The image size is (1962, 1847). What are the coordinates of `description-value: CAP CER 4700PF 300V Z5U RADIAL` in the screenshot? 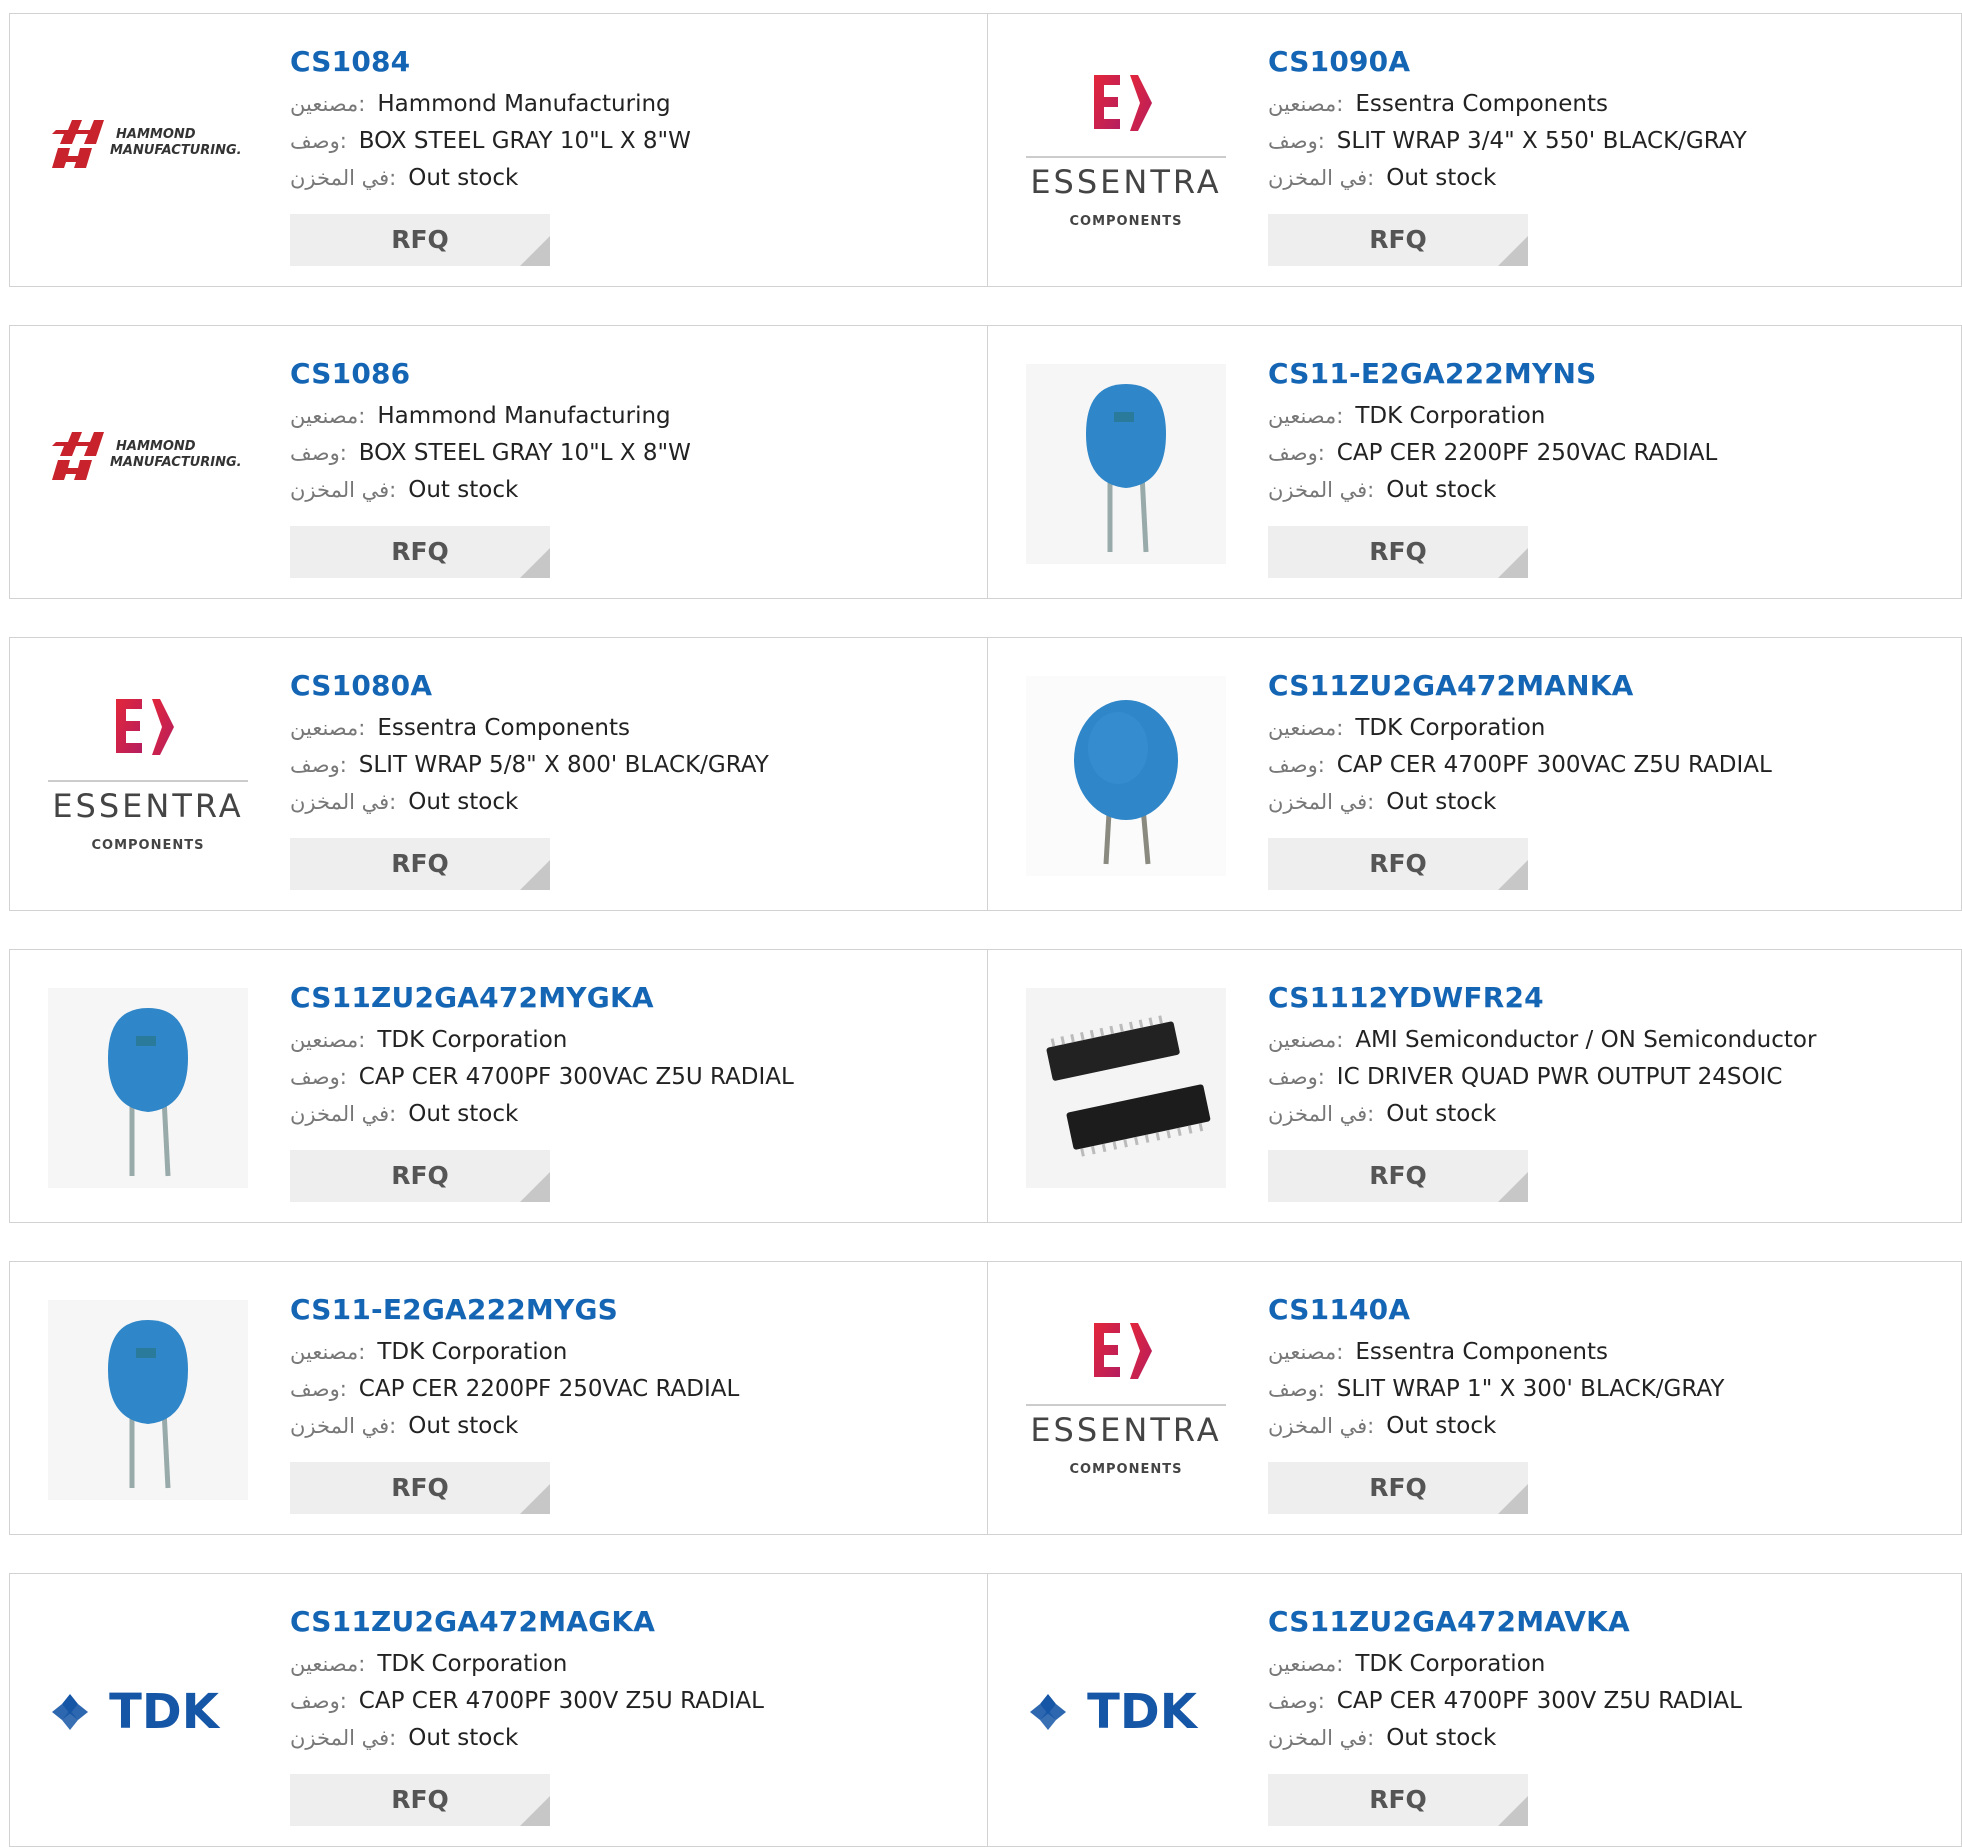 It's located at (561, 1701).